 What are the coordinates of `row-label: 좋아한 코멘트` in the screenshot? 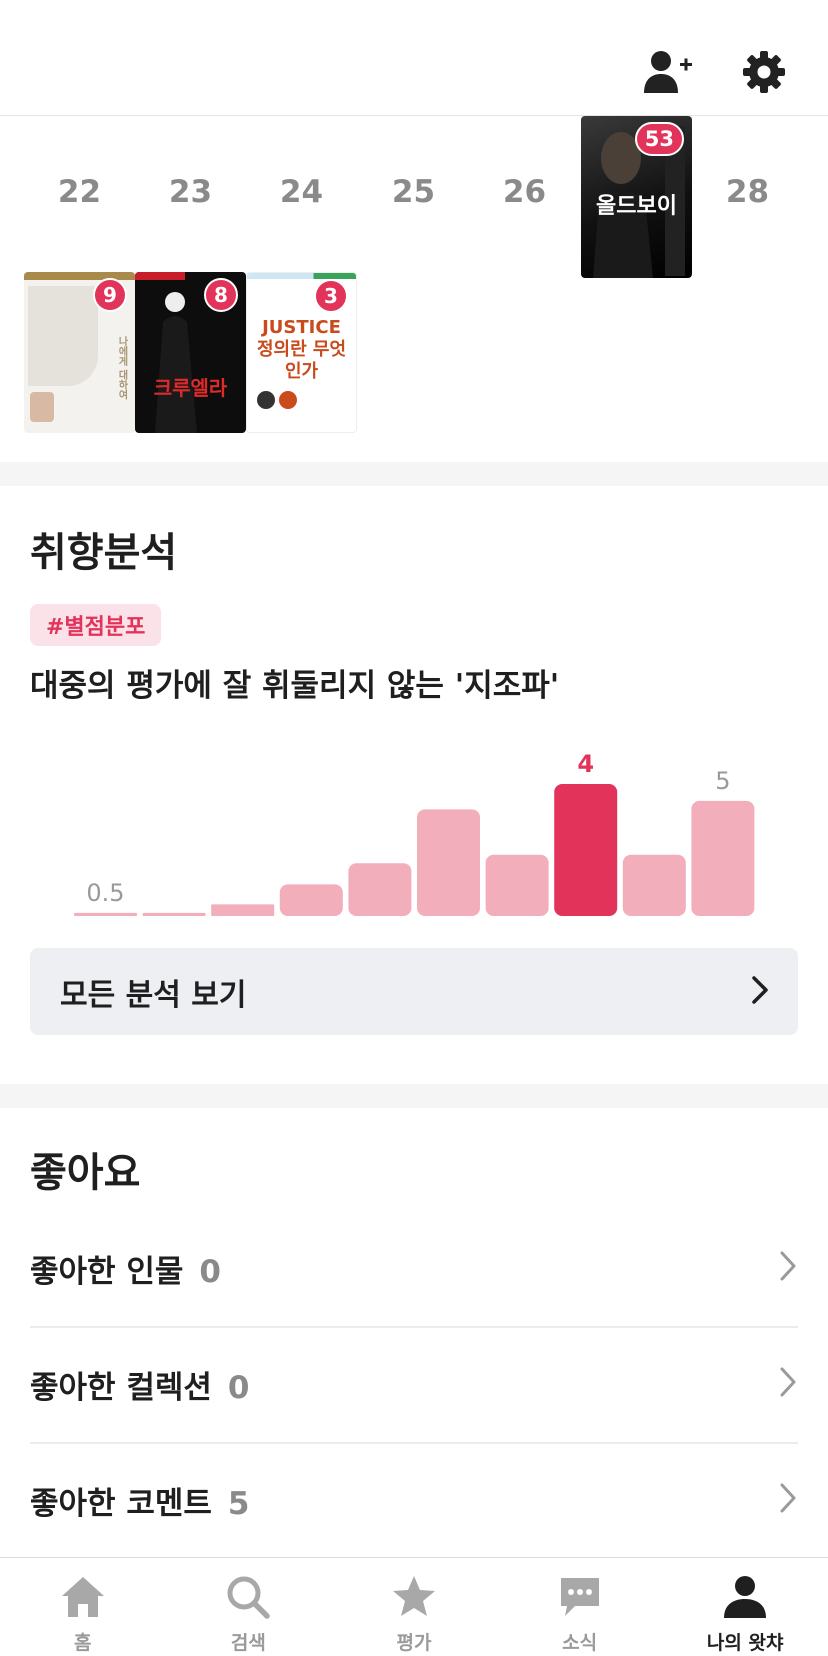 It's located at (121, 1503).